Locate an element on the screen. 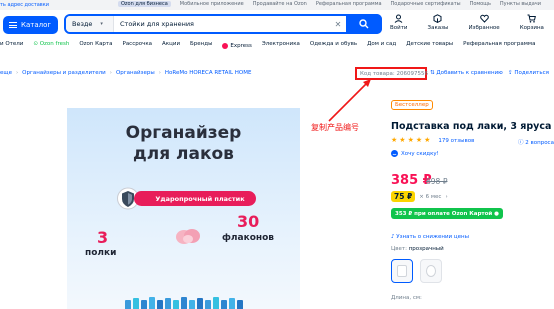 The height and width of the screenshot is (309, 554). old-price: 898 ₽ is located at coordinates (437, 181).